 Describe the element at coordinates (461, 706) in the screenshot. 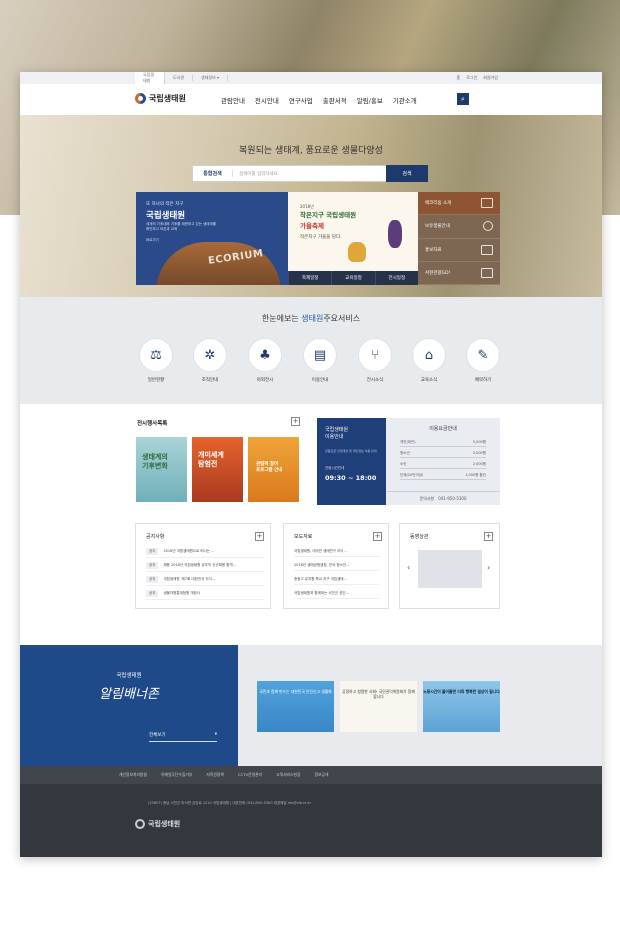

I see `promo-banner-3: 노동시간이 줄어들면 더욱 행복한 일상이 됩니다` at that location.